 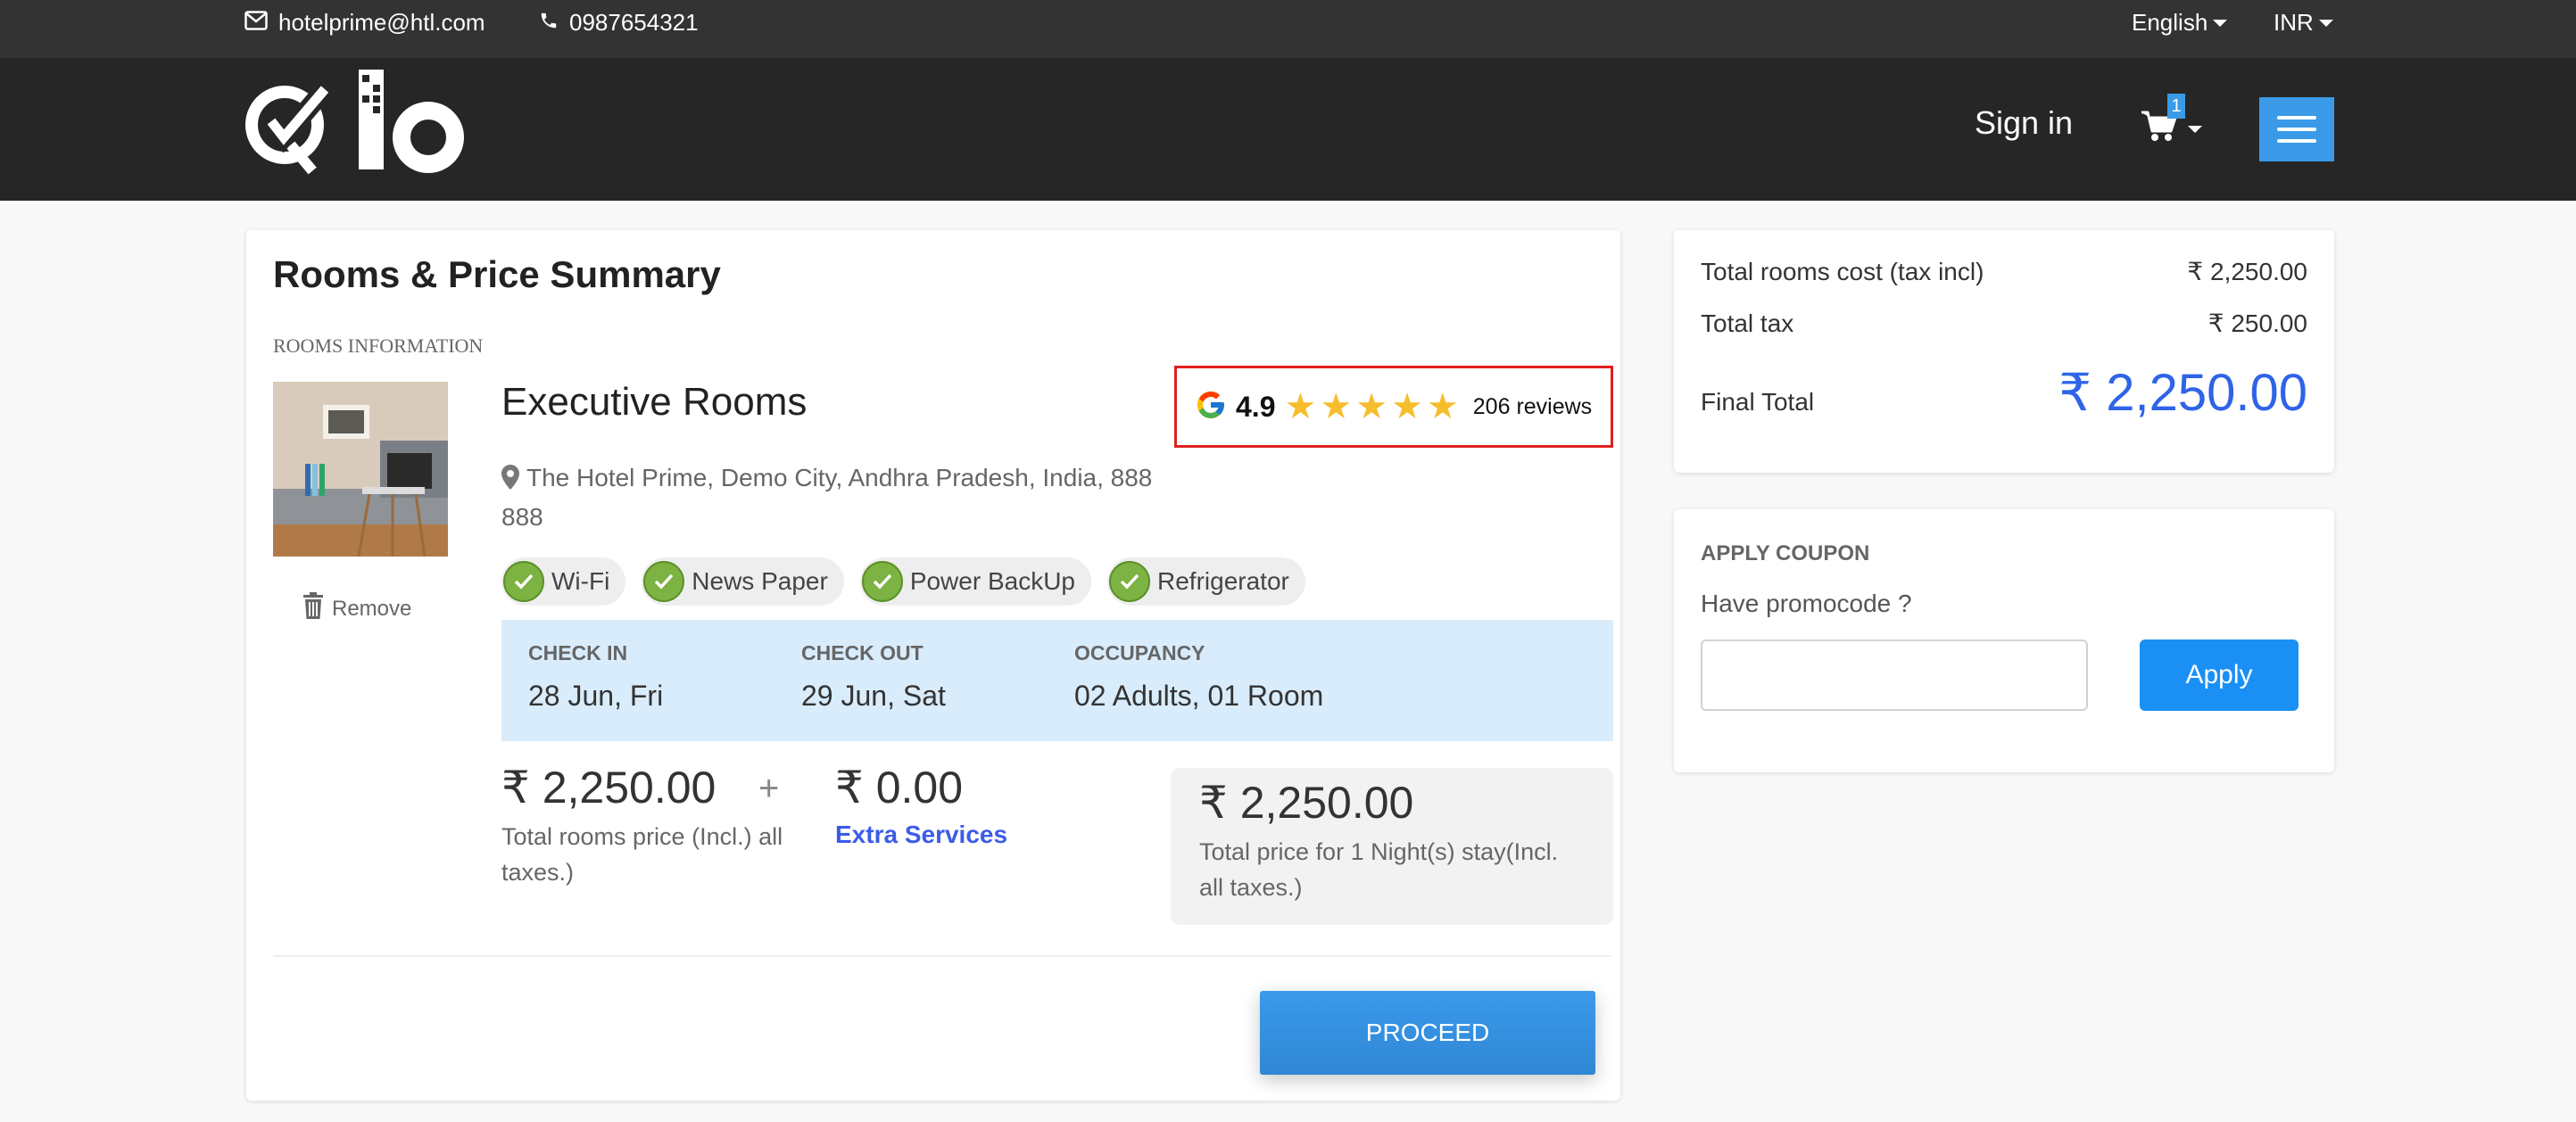 What do you see at coordinates (378, 345) in the screenshot?
I see `rooms-information-label: ROOMS INFORMATION` at bounding box center [378, 345].